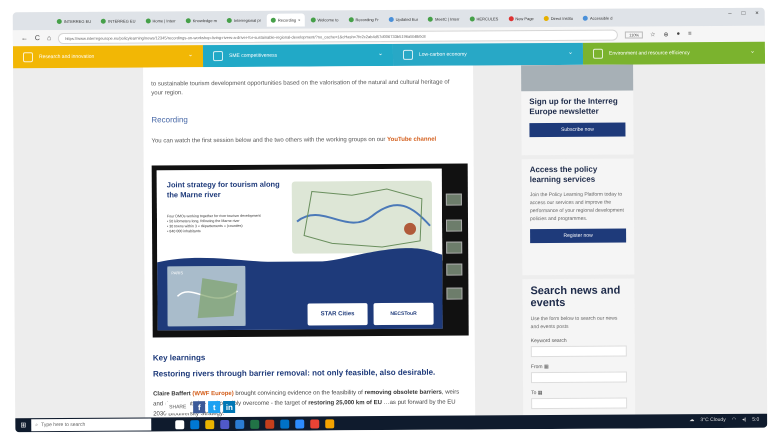 This screenshot has height=445, width=774. Describe the element at coordinates (330, 423) in the screenshot. I see `notes-icon` at that location.